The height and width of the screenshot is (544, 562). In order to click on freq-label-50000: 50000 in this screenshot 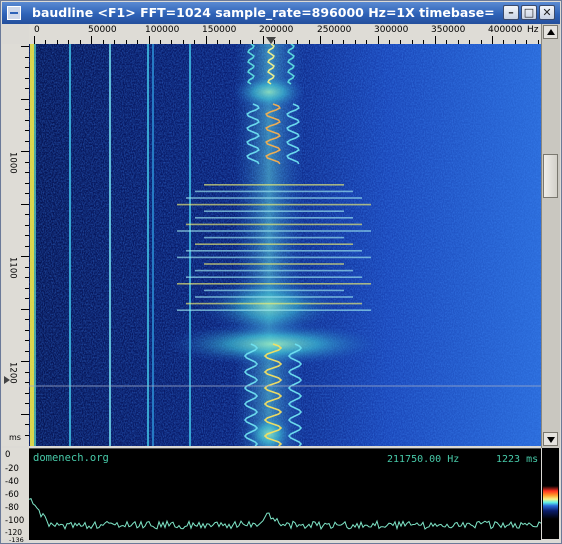, I will do `click(102, 30)`.